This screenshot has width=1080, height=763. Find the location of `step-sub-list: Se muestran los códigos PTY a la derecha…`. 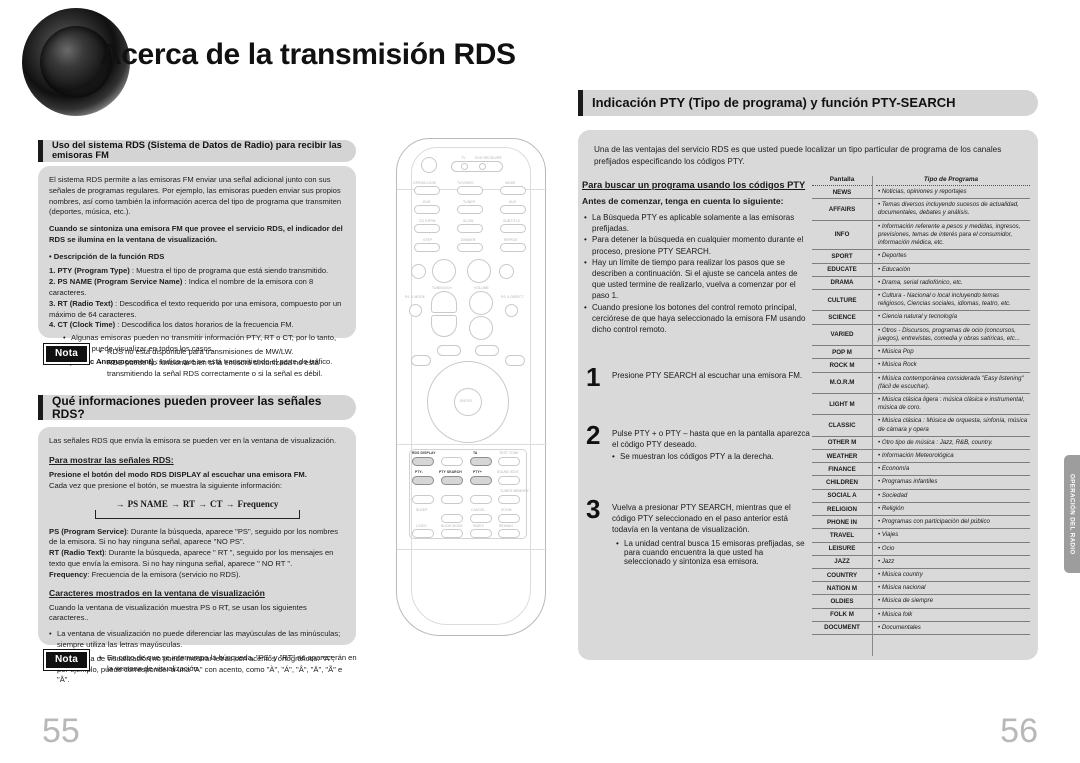

step-sub-list: Se muestran los códigos PTY a la derecha… is located at coordinates (711, 456).